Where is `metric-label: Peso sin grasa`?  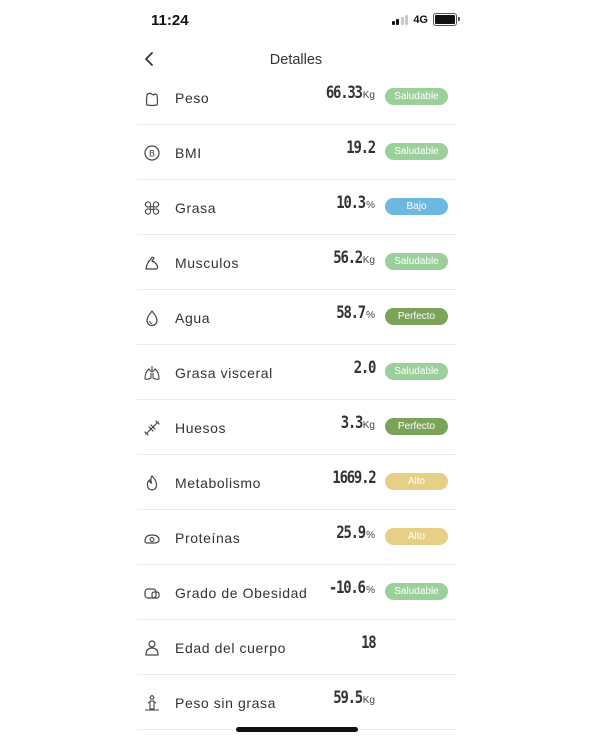 metric-label: Peso sin grasa is located at coordinates (226, 703).